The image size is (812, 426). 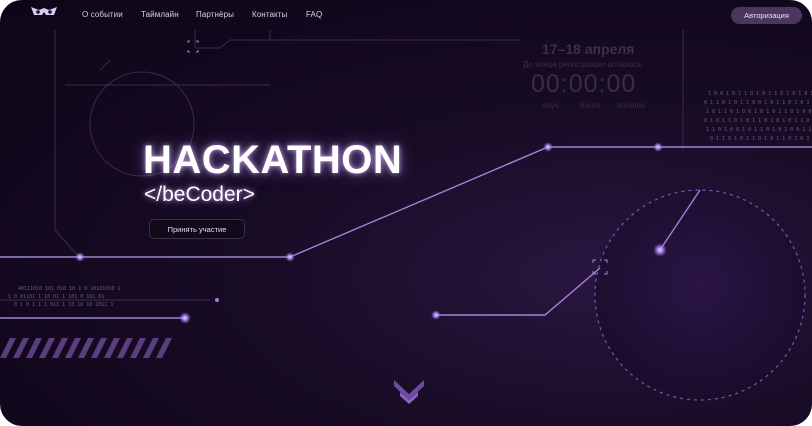 I want to click on auth-button: Авторизация, so click(x=766, y=15).